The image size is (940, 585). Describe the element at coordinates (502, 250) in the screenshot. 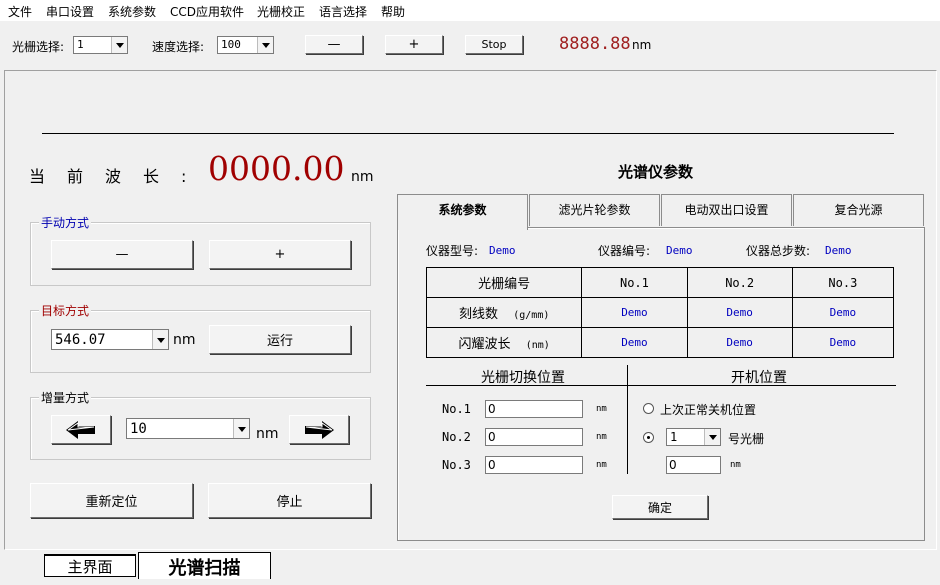

I see `model-value: Demo` at that location.